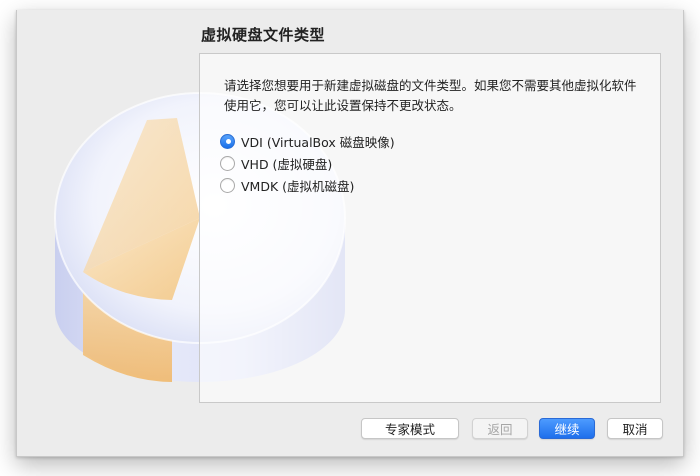 Image resolution: width=700 pixels, height=476 pixels. I want to click on radio-option-vhd: VHD (虚拟硬盘), so click(276, 163).